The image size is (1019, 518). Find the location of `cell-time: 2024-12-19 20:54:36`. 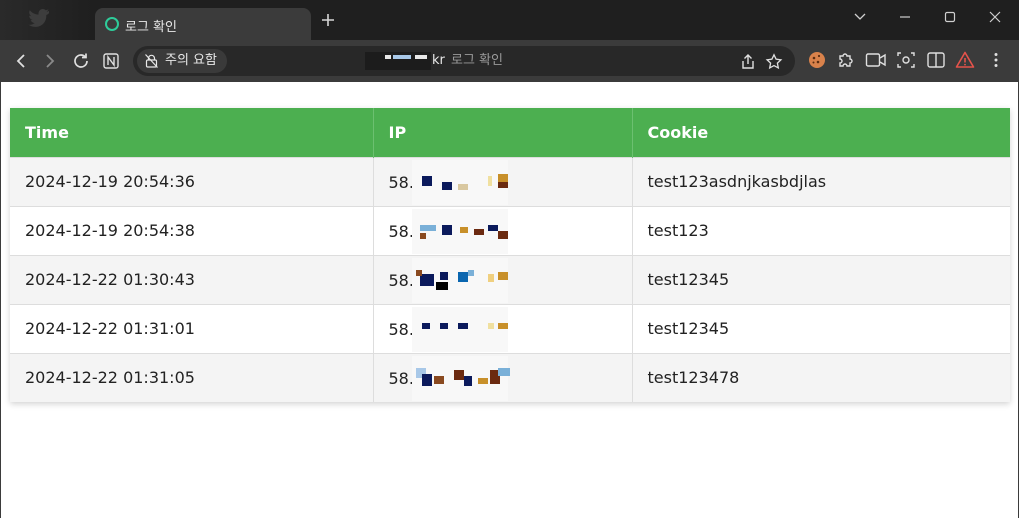

cell-time: 2024-12-19 20:54:36 is located at coordinates (192, 181).